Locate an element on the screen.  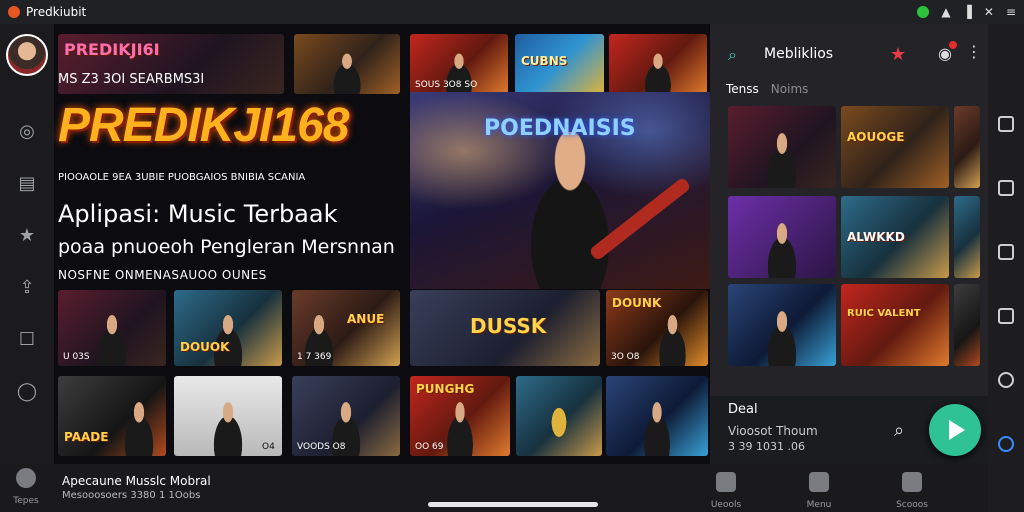
menu-icon: ≡ is located at coordinates (1011, 12).